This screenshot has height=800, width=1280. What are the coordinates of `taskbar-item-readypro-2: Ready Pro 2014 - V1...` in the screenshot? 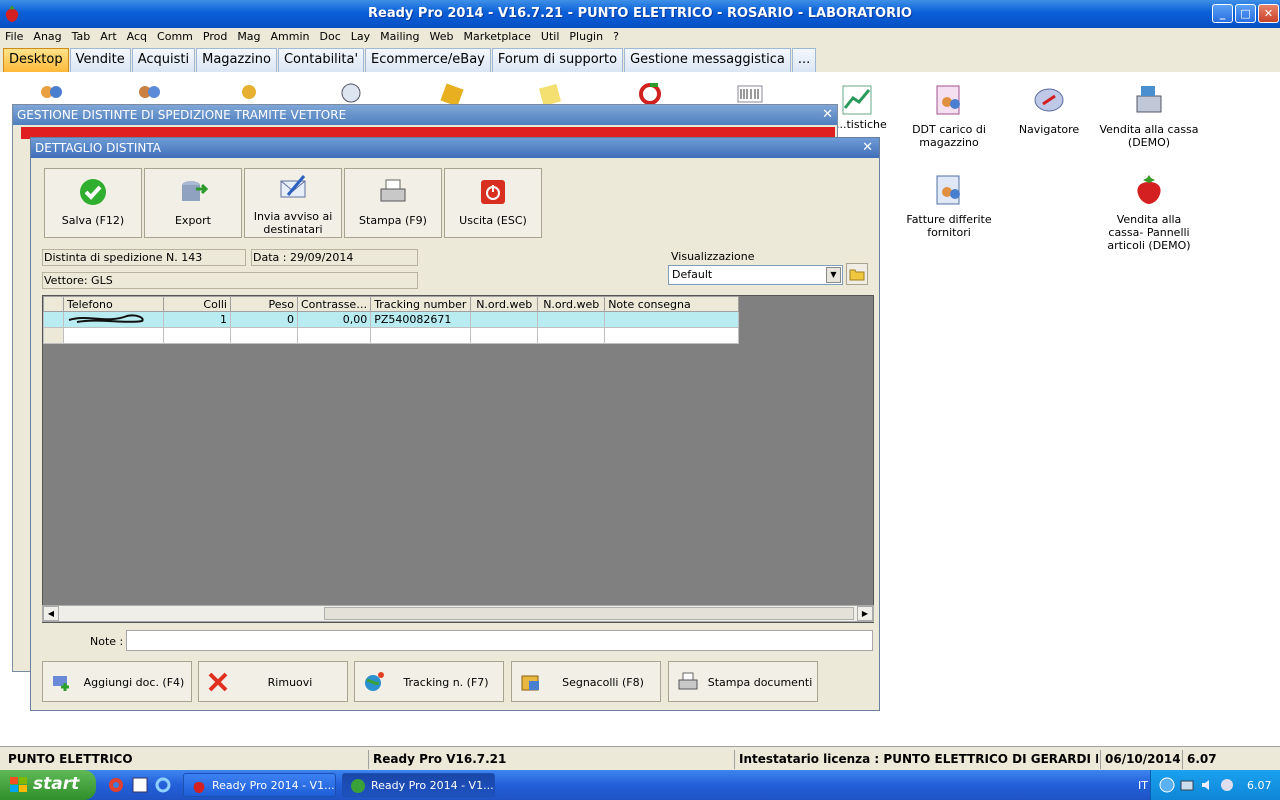 It's located at (418, 785).